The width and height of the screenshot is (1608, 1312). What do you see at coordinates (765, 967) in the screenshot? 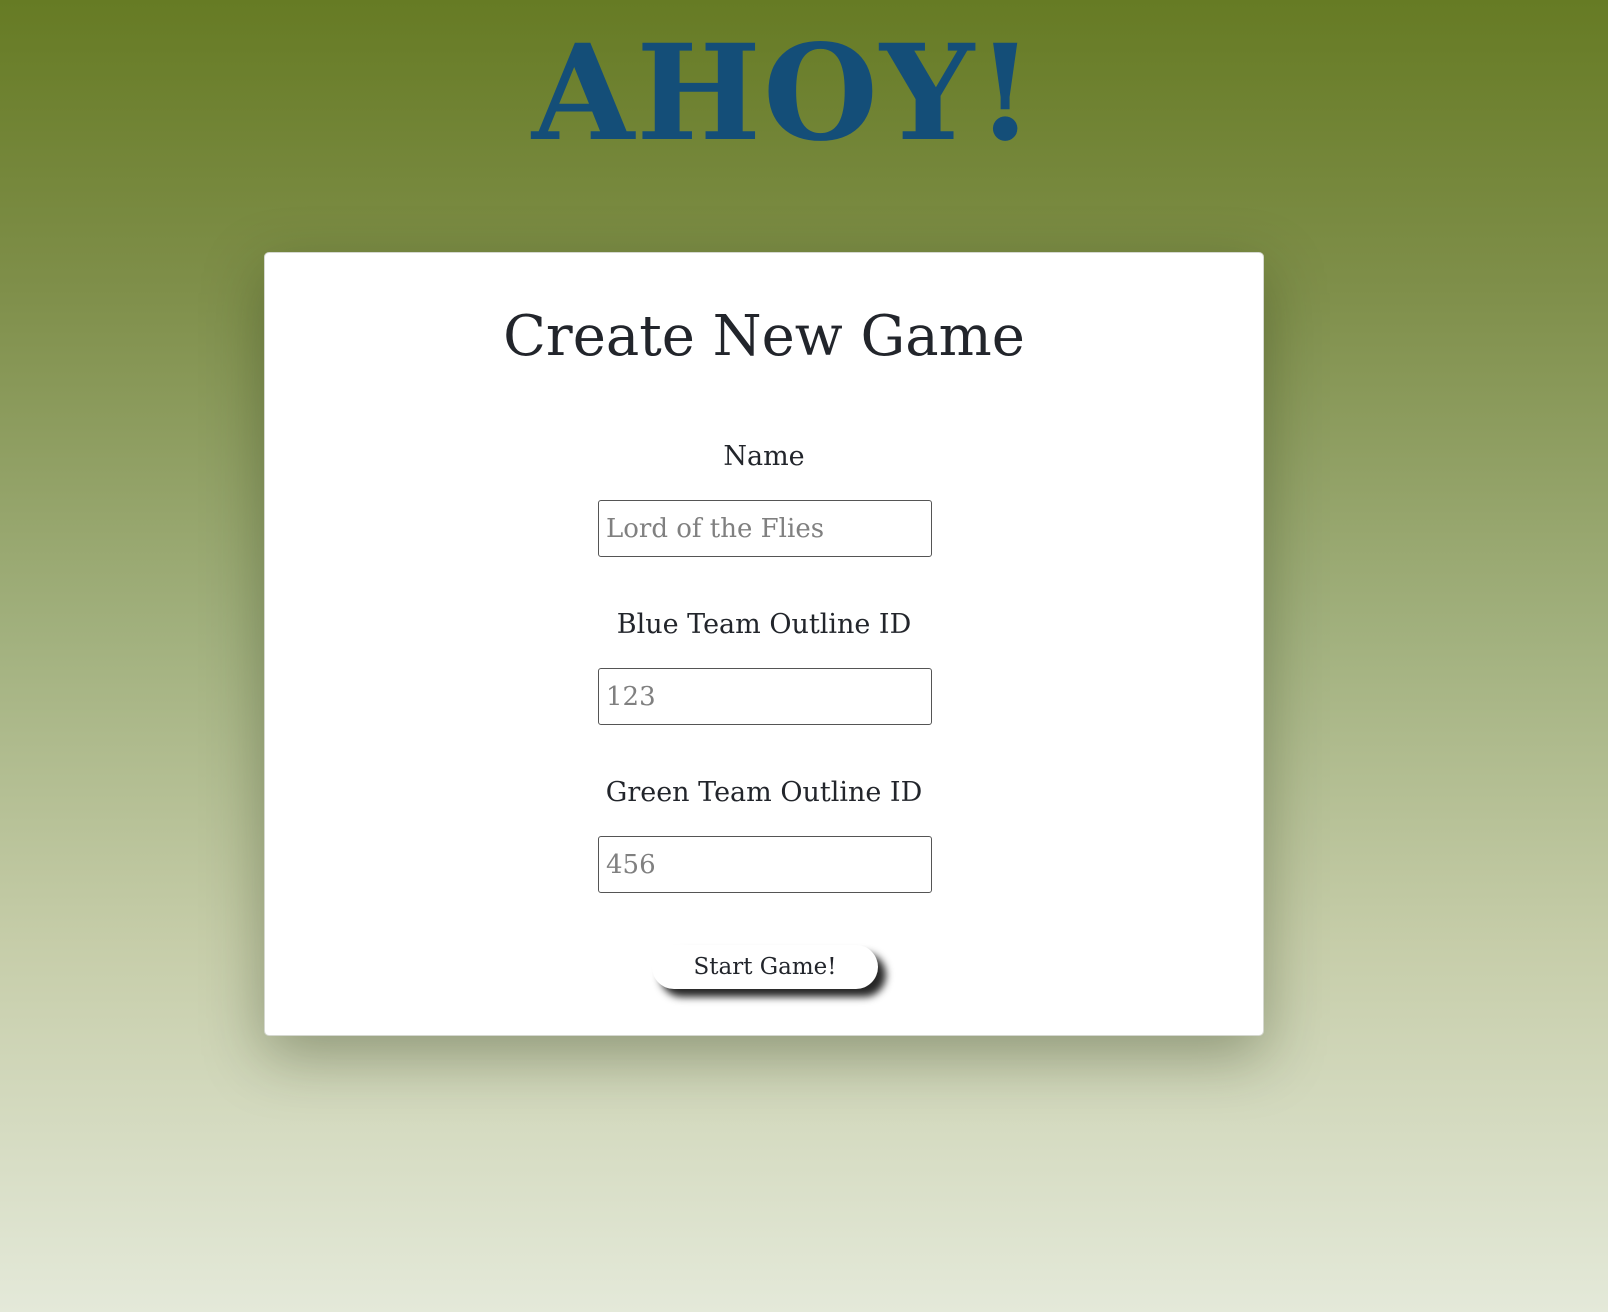
I see `start-game-button: Start Game!` at bounding box center [765, 967].